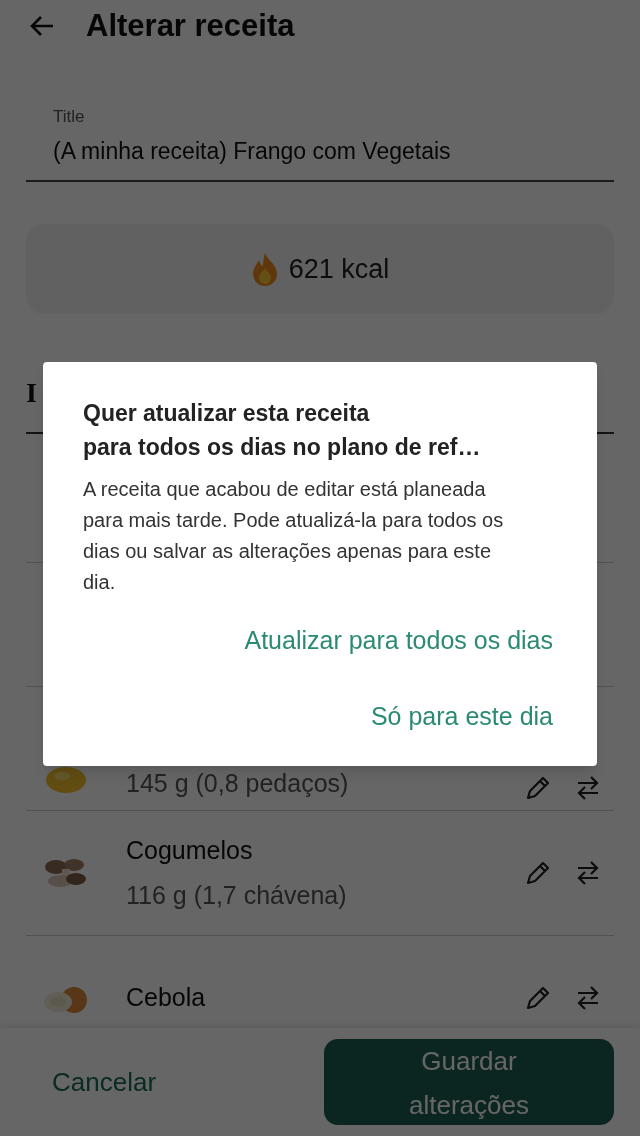  What do you see at coordinates (339, 269) in the screenshot?
I see `calories-value: 621 kcal` at bounding box center [339, 269].